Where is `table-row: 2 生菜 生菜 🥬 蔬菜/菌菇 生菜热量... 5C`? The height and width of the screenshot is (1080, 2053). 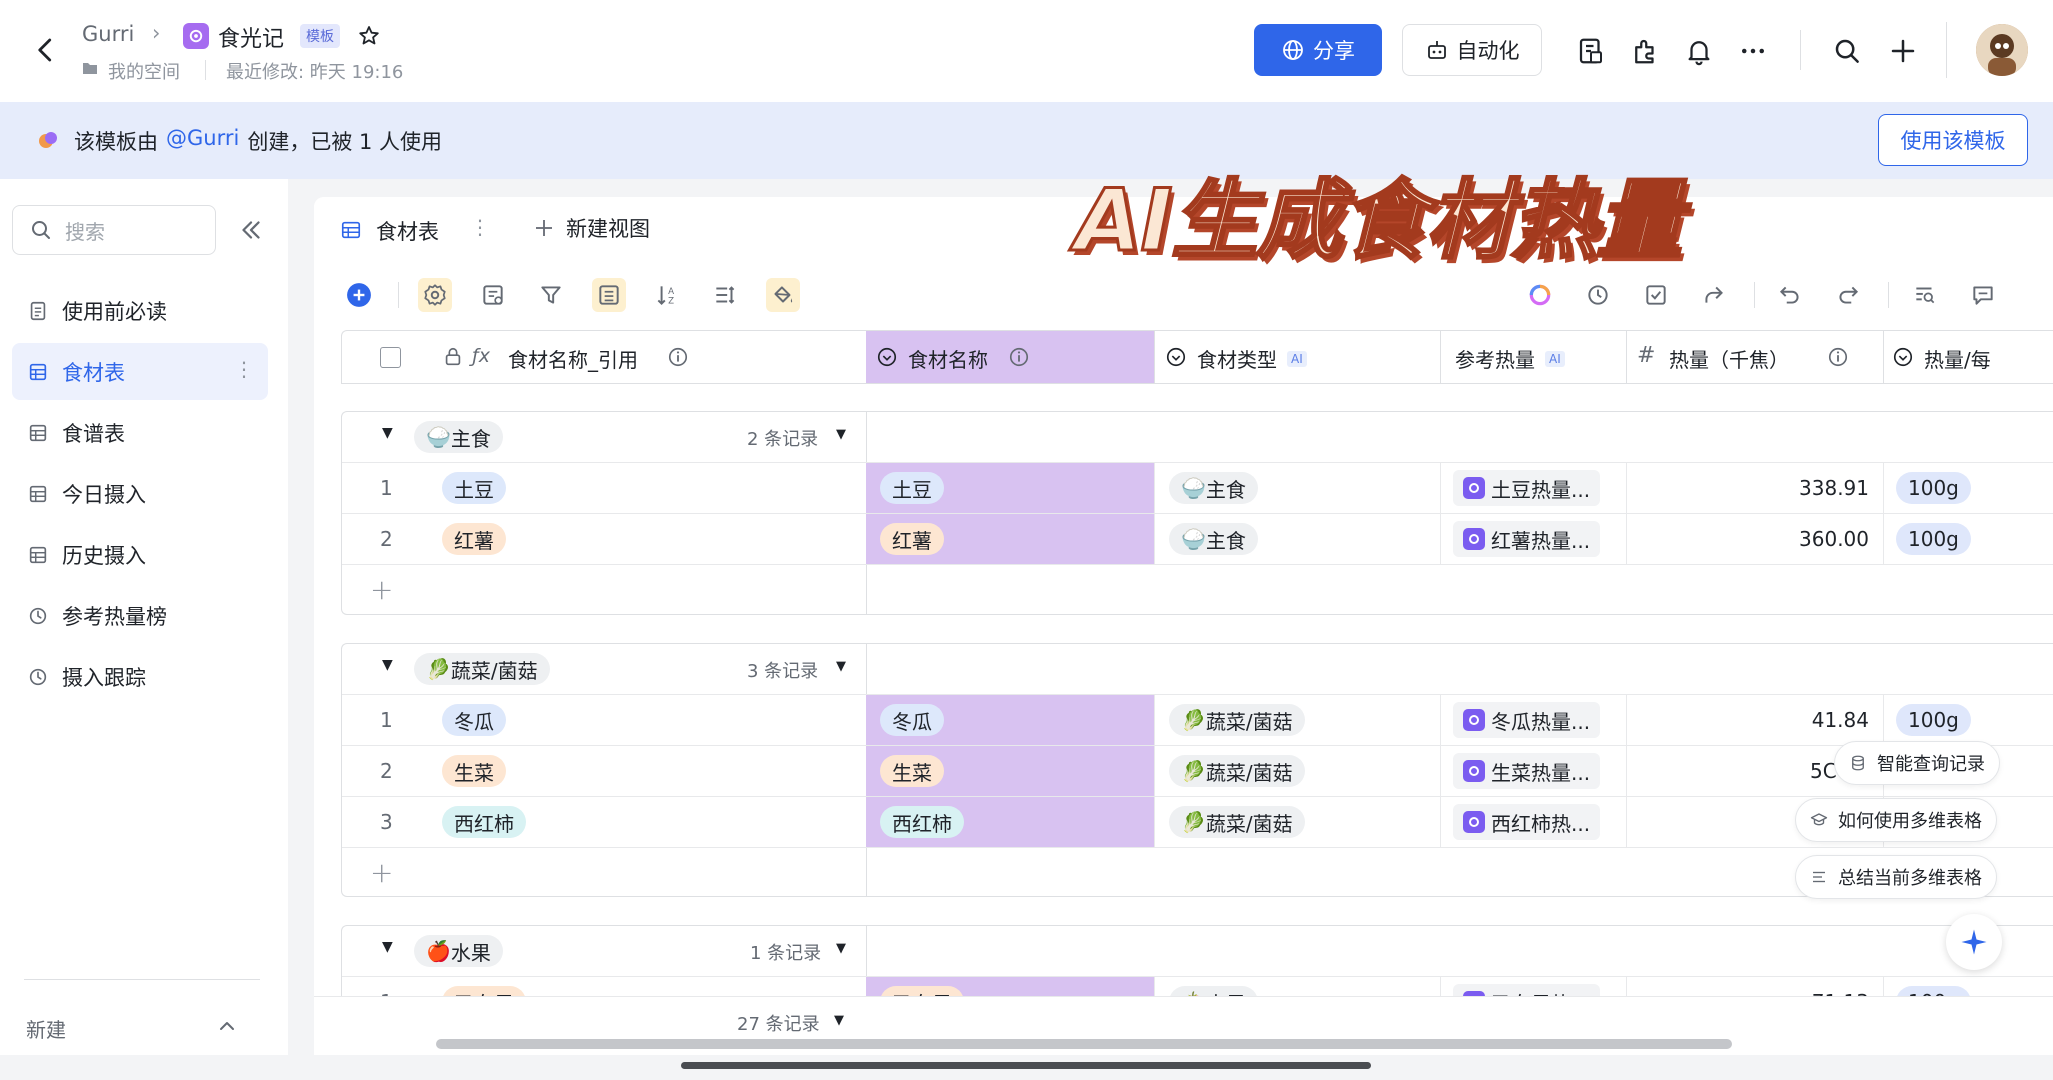
table-row: 2 生菜 生菜 🥬 蔬菜/菌菇 生菜热量... 5C is located at coordinates (1197, 770).